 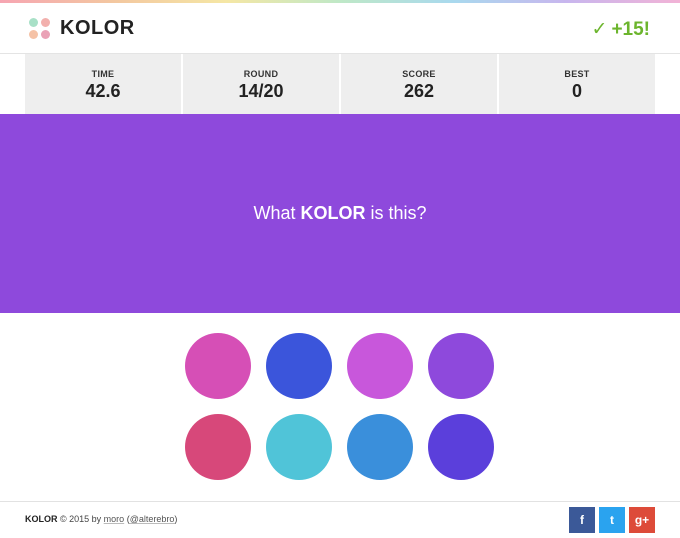 What do you see at coordinates (103, 74) in the screenshot?
I see `stat-label: TIME` at bounding box center [103, 74].